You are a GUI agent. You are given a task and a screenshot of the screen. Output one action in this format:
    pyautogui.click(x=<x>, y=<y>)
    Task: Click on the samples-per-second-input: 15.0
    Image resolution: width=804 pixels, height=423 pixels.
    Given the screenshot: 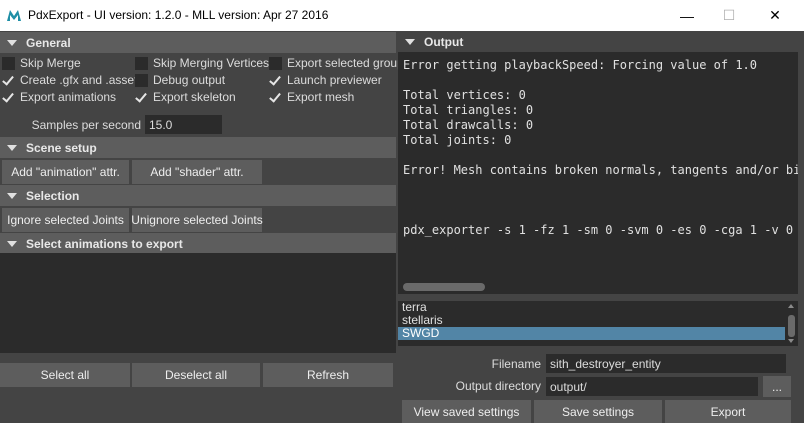 What is the action you would take?
    pyautogui.click(x=183, y=124)
    